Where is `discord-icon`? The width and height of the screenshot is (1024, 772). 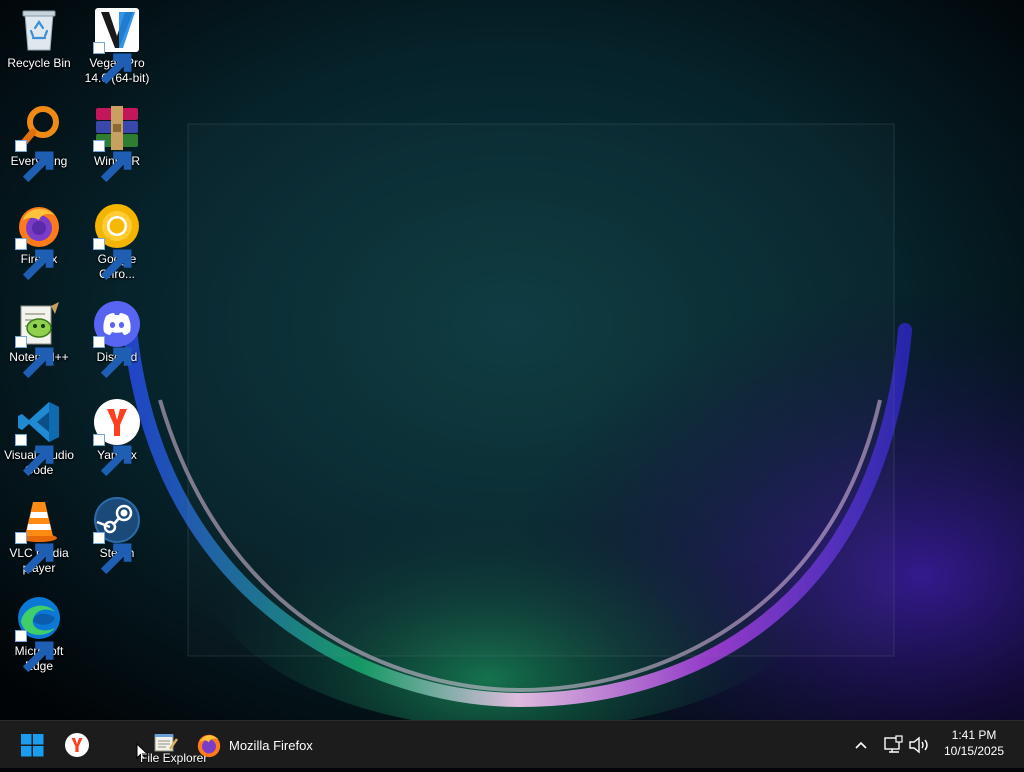 discord-icon is located at coordinates (117, 339).